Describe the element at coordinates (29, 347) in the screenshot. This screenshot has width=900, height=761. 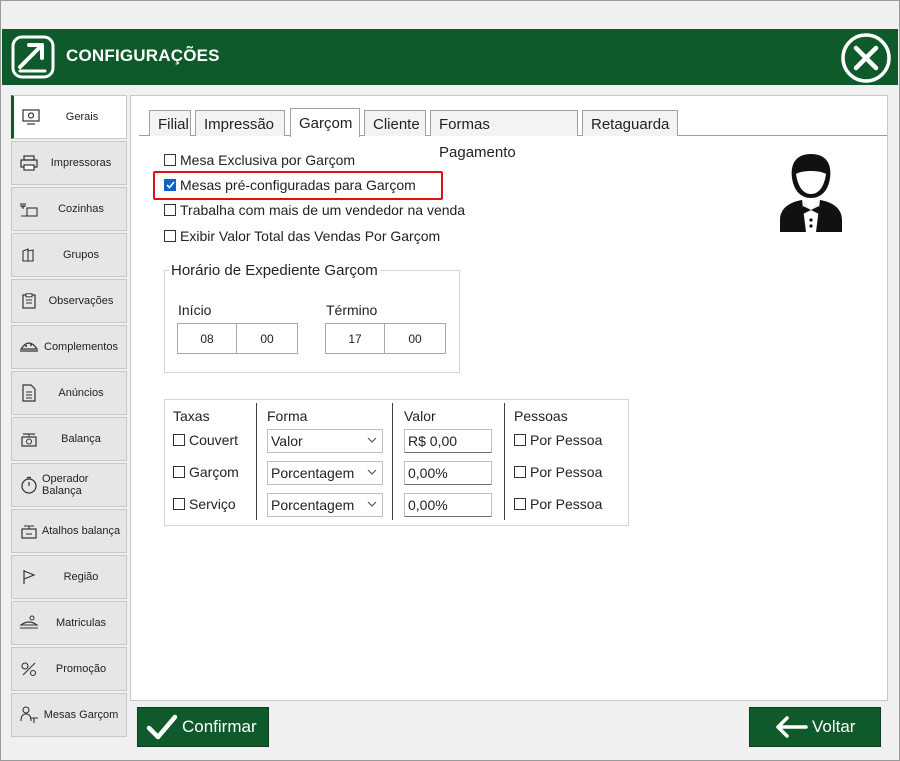
I see `dish-icon` at that location.